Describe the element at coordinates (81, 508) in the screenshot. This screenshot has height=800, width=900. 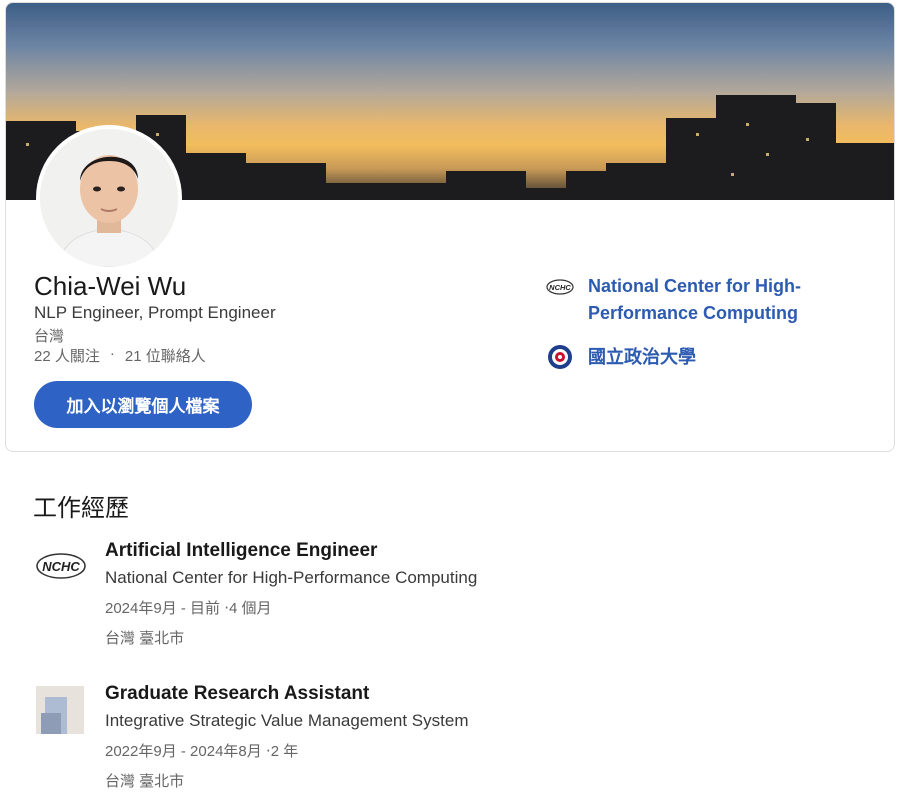
I see `experience-section-title: 工作經歷` at that location.